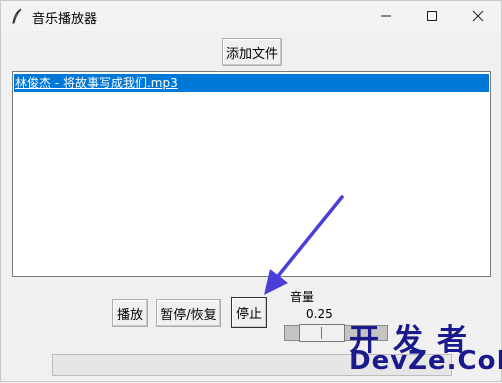  What do you see at coordinates (130, 313) in the screenshot?
I see `play-button: 播放` at bounding box center [130, 313].